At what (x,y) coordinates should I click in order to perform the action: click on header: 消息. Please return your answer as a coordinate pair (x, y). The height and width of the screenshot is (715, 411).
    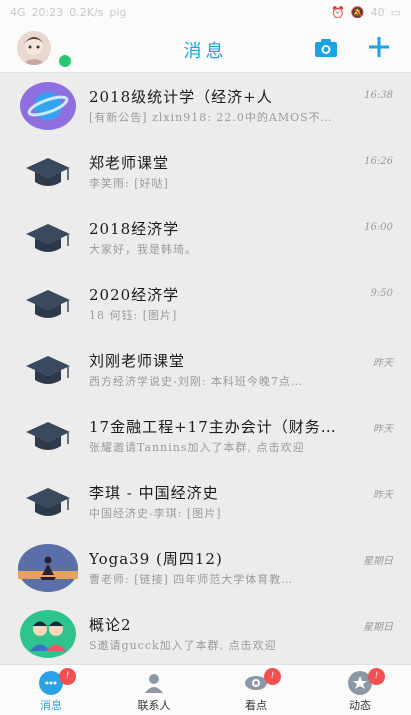
    Looking at the image, I should click on (205, 48).